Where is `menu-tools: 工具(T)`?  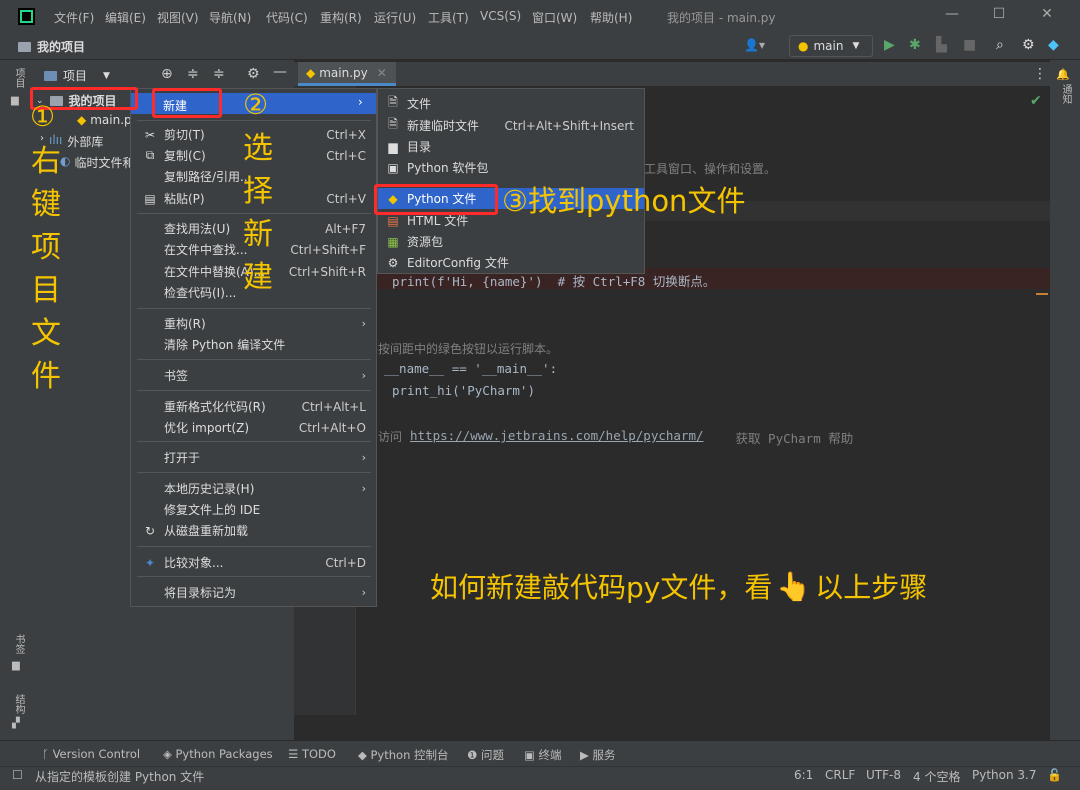
menu-tools: 工具(T) is located at coordinates (448, 17).